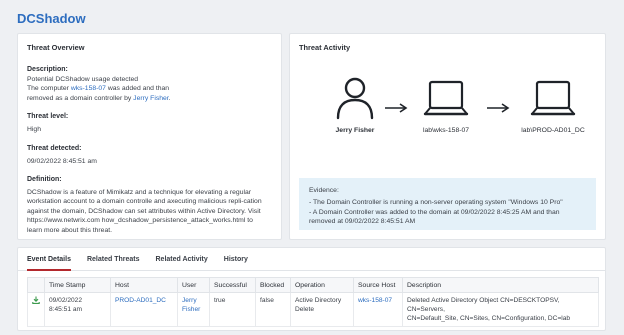  I want to click on column-header-successful: Successful, so click(232, 285).